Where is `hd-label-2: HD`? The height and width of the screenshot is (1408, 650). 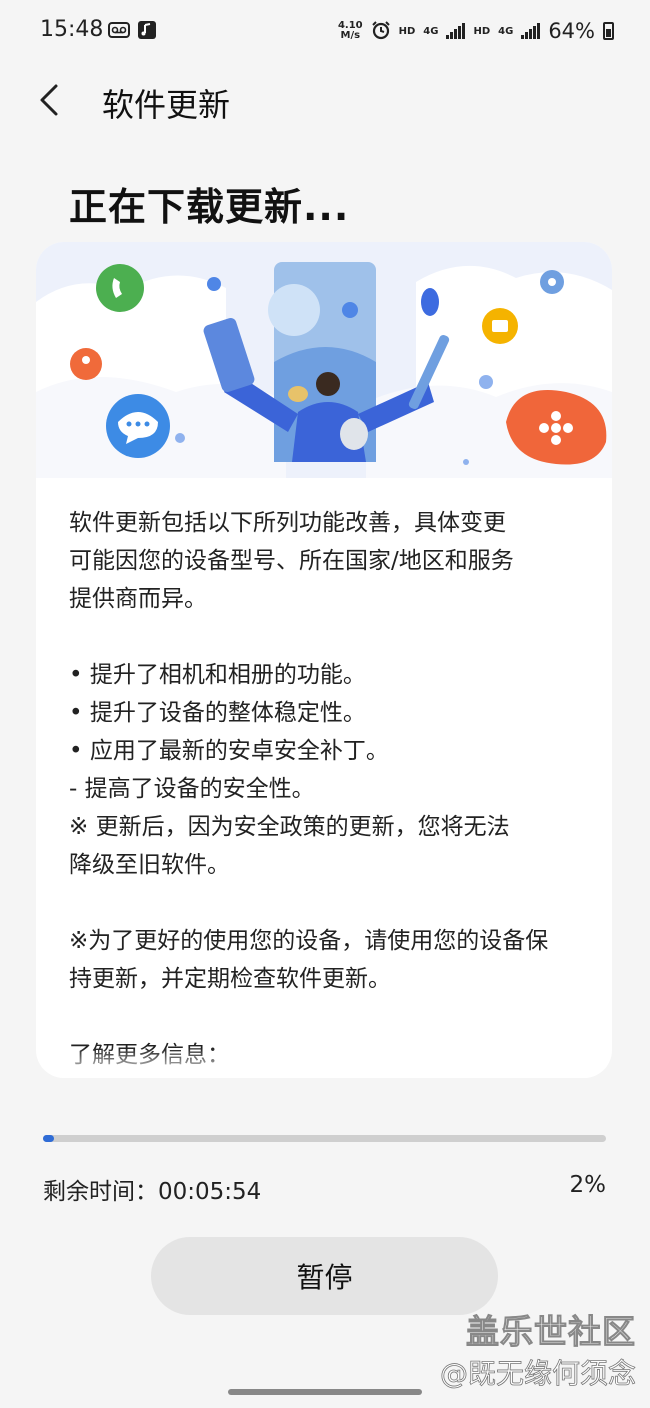 hd-label-2: HD is located at coordinates (482, 31).